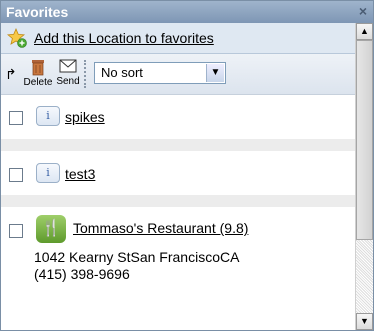  I want to click on favorite-name: test3, so click(80, 174).